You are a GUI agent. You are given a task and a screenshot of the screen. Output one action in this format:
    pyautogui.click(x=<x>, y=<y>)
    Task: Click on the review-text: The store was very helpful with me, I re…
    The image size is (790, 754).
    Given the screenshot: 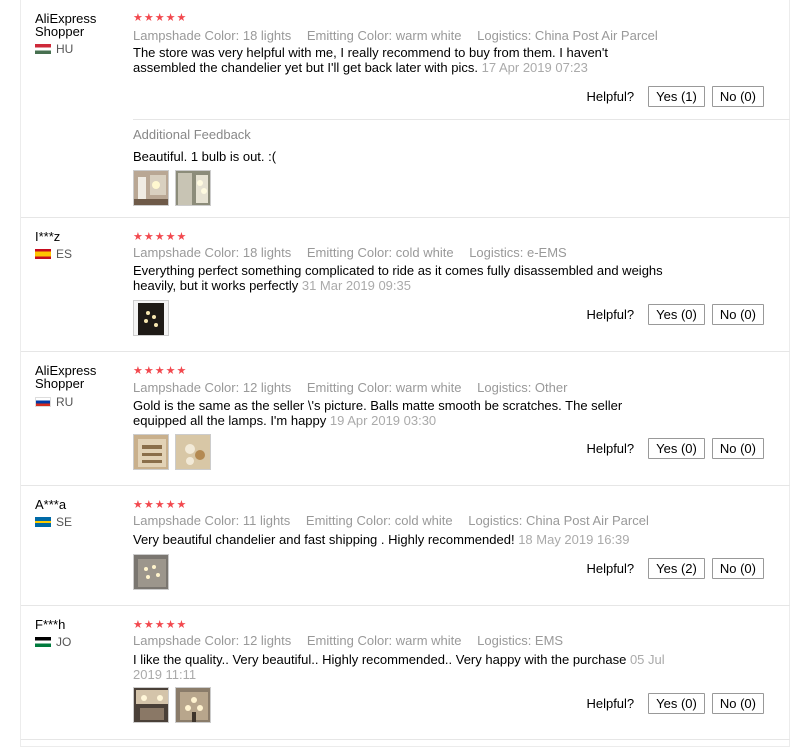 What is the action you would take?
    pyautogui.click(x=371, y=60)
    